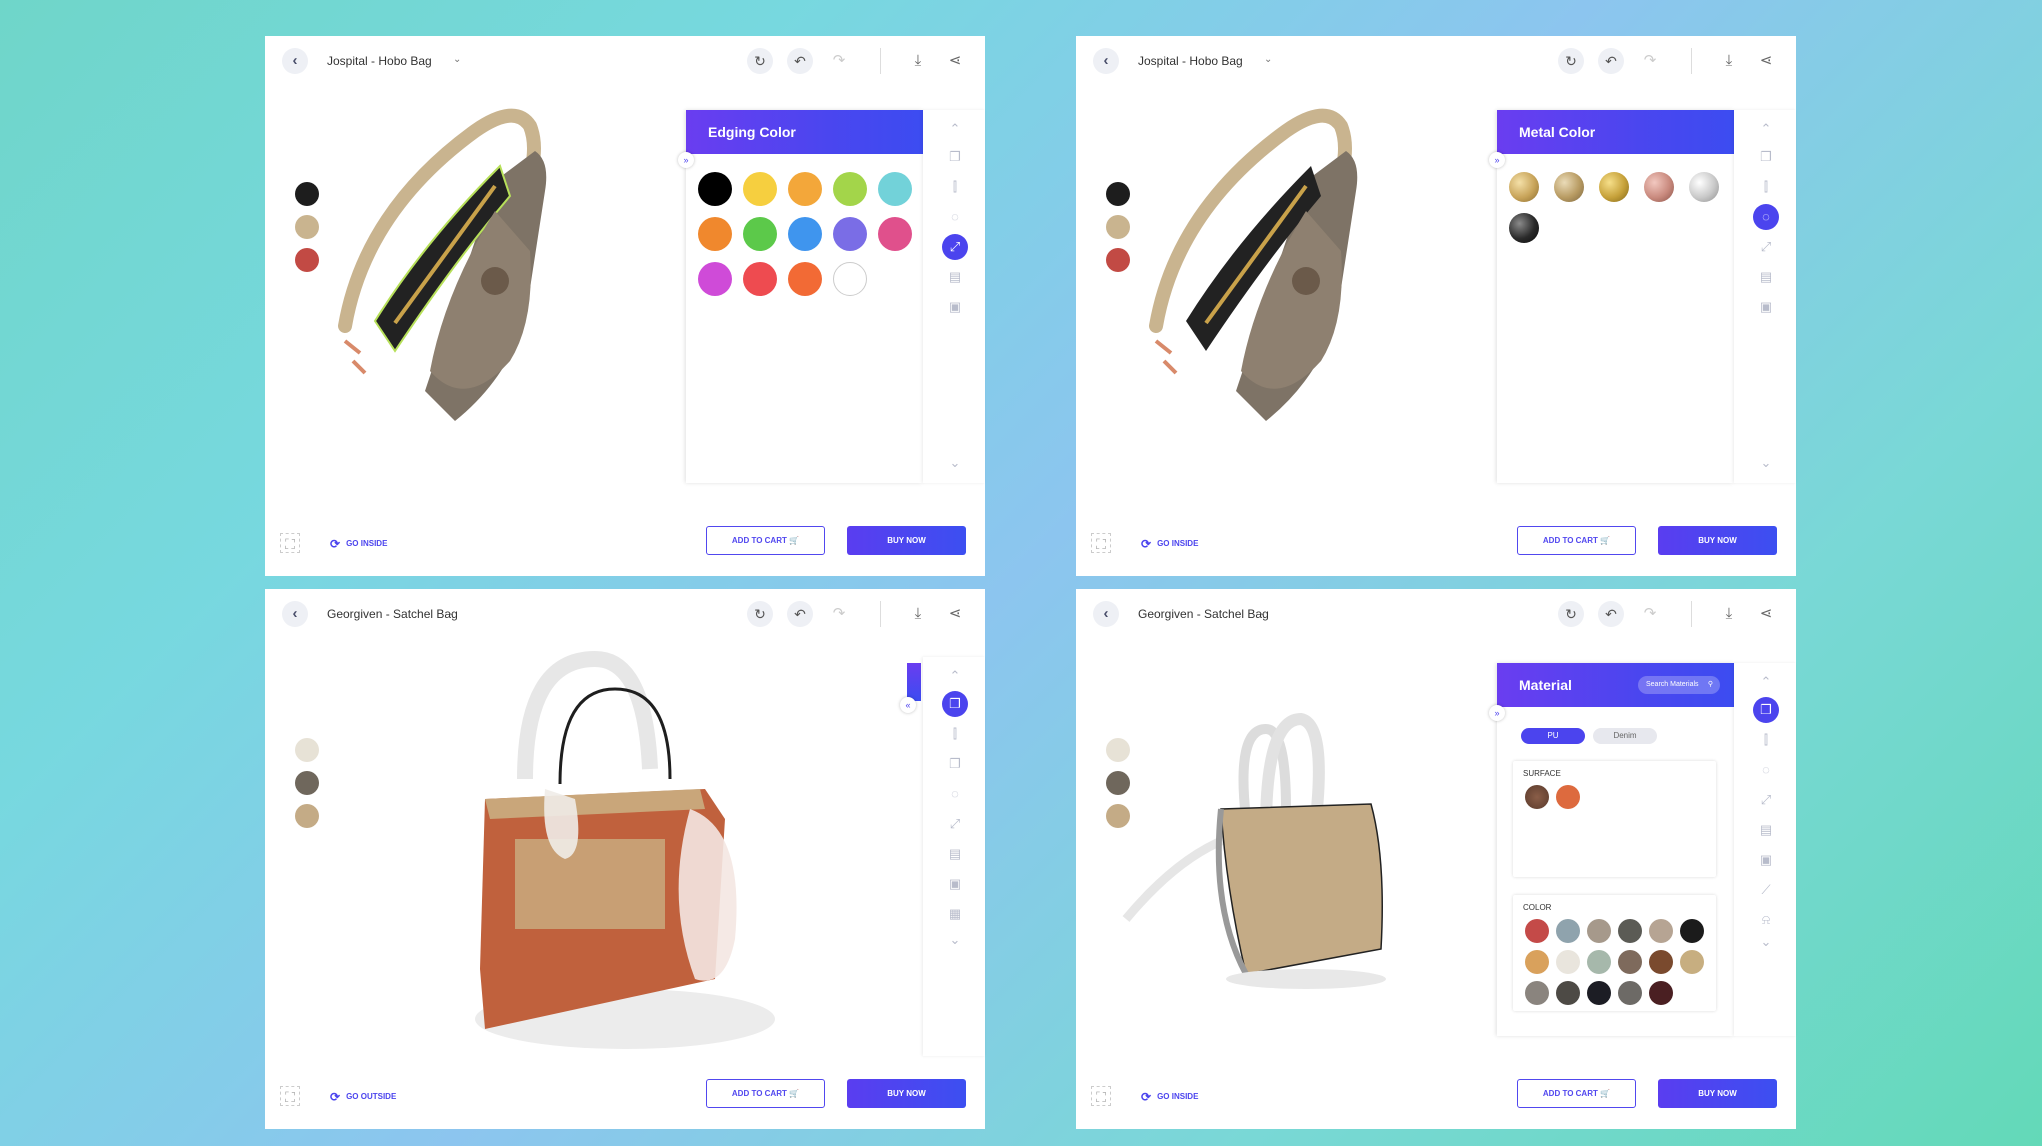 This screenshot has width=2042, height=1146. What do you see at coordinates (1537, 797) in the screenshot?
I see `surface-croc` at bounding box center [1537, 797].